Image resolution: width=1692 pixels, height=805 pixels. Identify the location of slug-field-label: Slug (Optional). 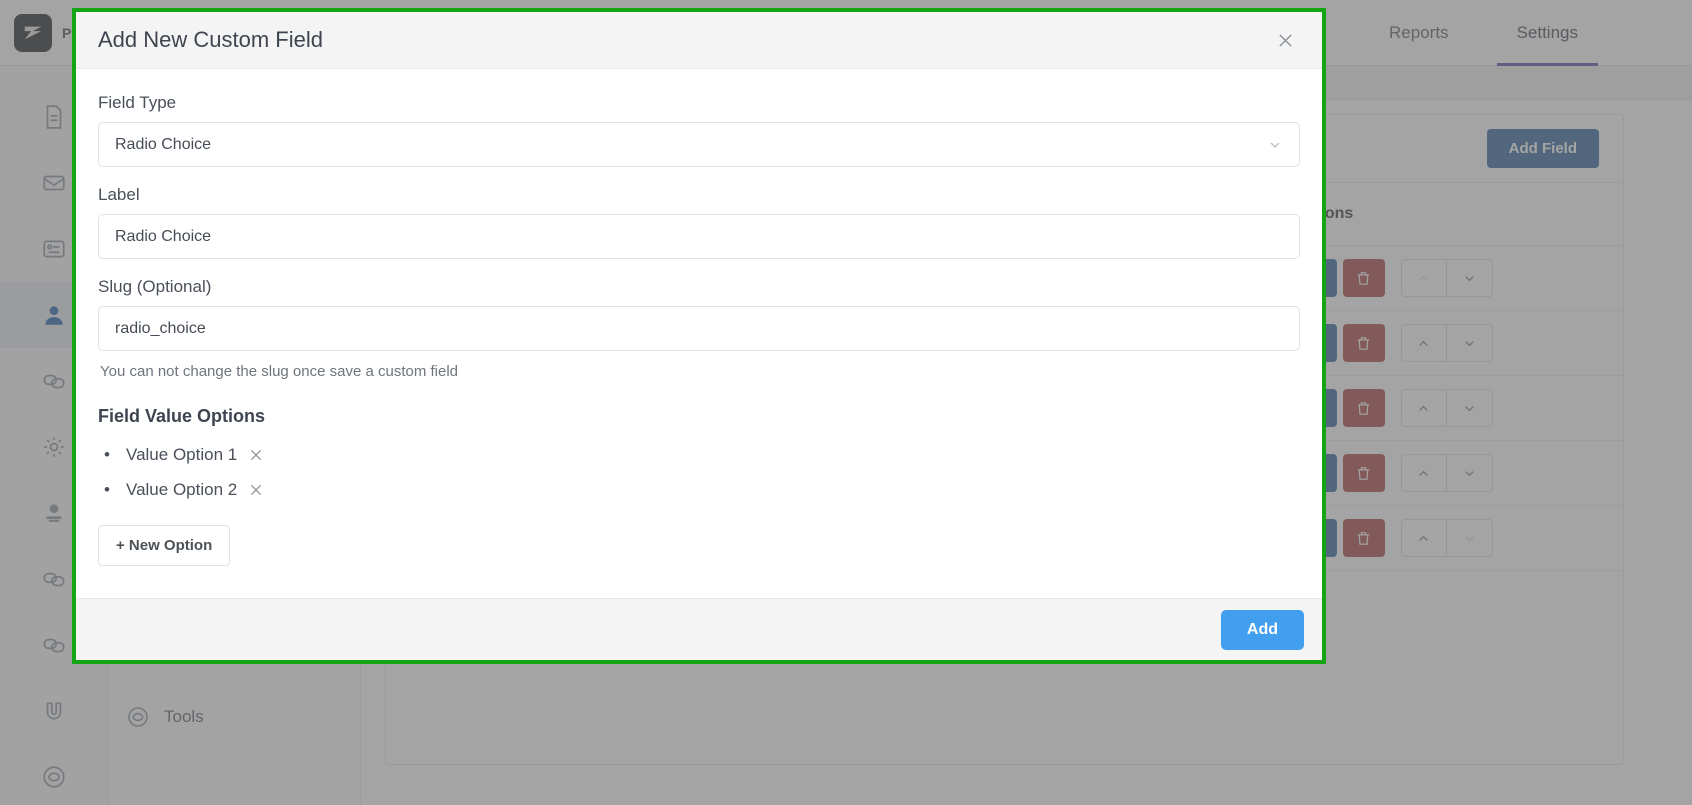
(155, 286).